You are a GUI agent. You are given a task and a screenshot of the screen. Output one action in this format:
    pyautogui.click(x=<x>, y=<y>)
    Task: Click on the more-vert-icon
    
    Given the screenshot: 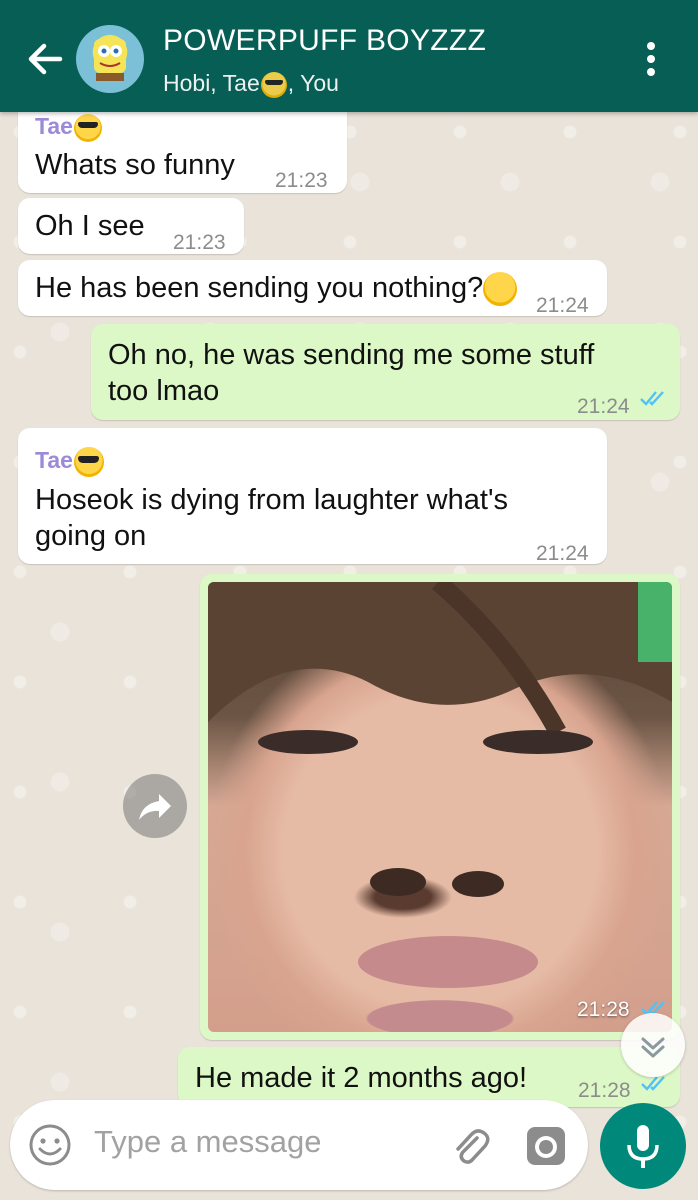 What is the action you would take?
    pyautogui.click(x=651, y=59)
    